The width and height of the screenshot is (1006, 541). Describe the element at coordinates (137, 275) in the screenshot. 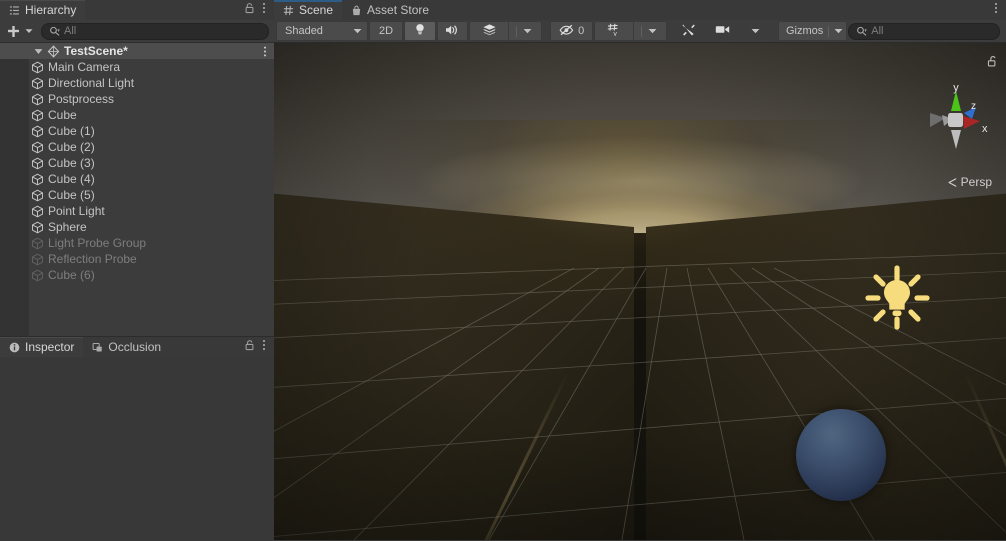

I see `hierarchy-item: Cube (6)` at that location.